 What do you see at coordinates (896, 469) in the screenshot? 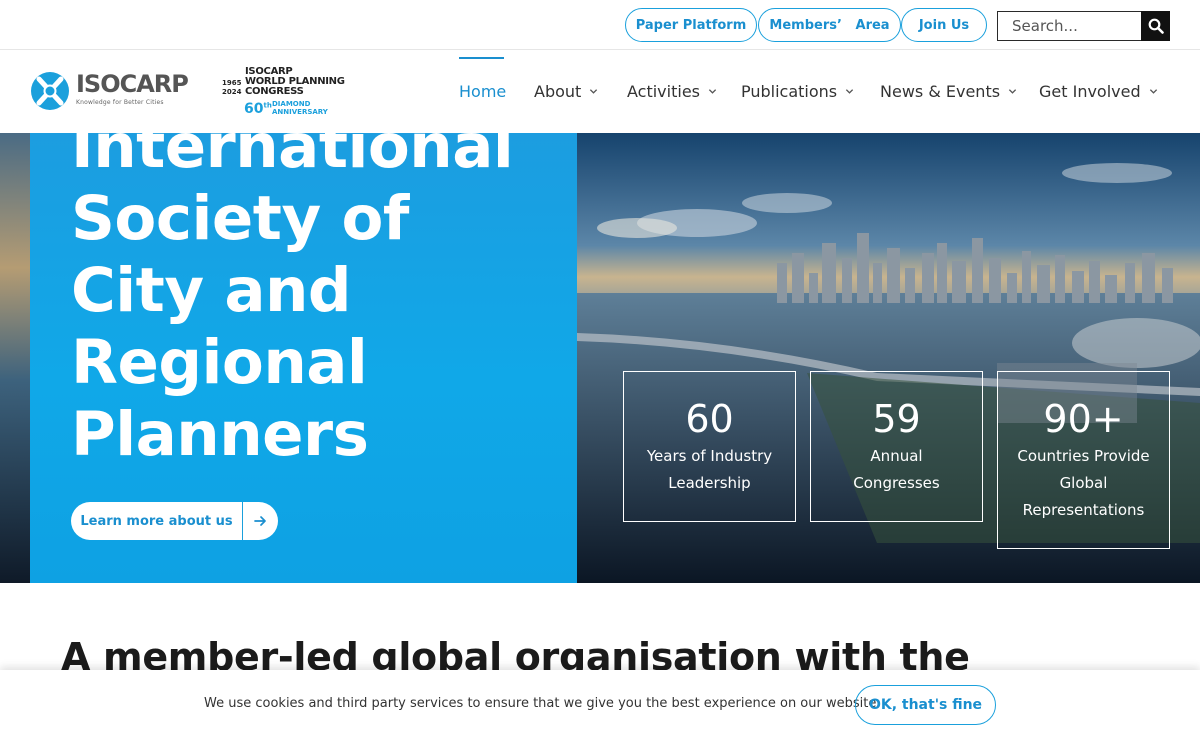
I see `stat-label: Annual Congresses` at bounding box center [896, 469].